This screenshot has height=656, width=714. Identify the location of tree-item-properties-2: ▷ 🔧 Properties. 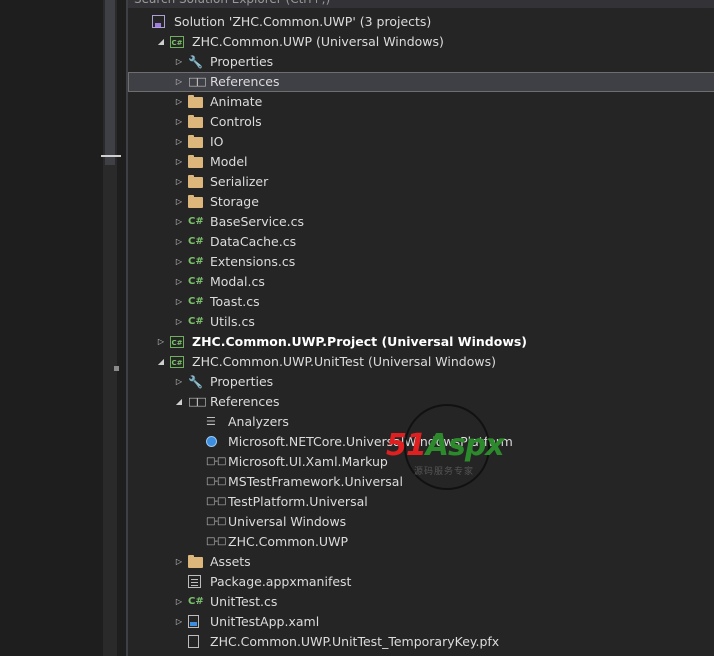
(421, 382).